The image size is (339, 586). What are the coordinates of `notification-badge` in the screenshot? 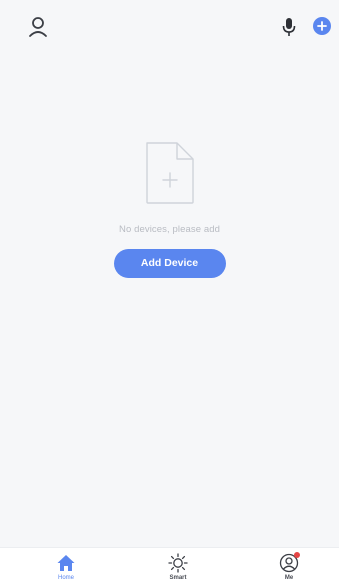 It's located at (297, 555).